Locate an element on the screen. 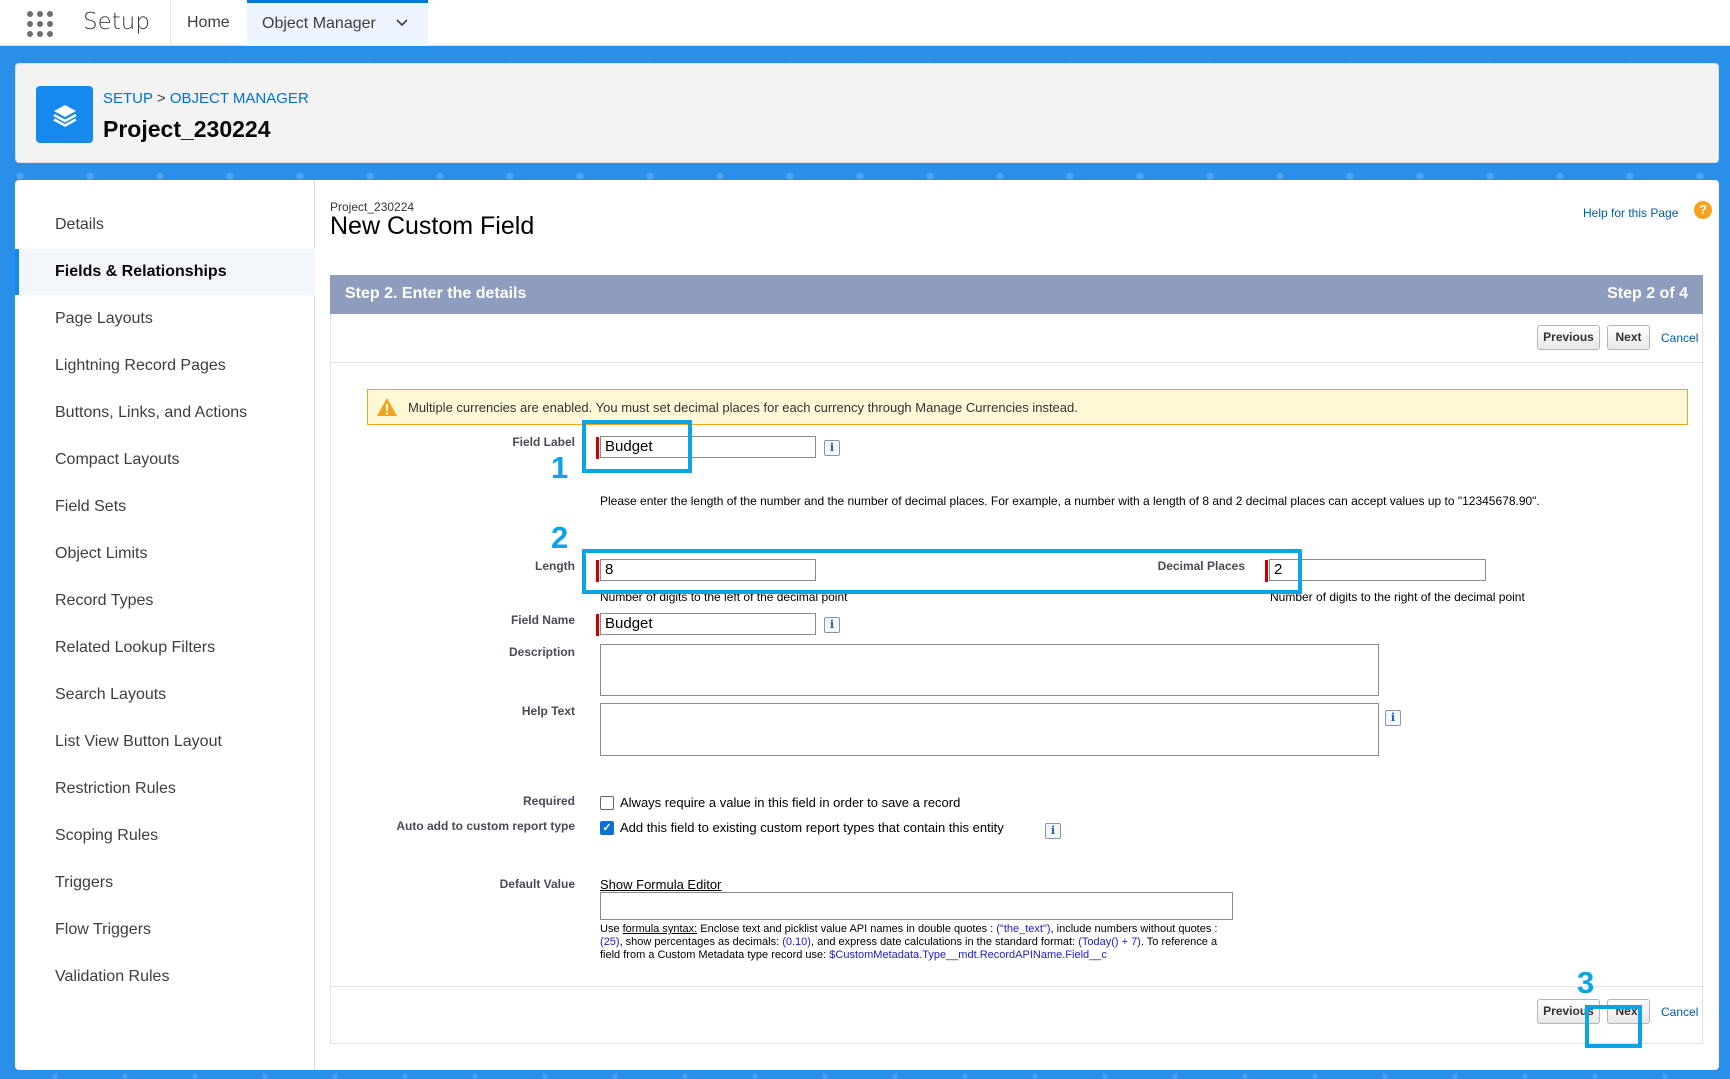 This screenshot has height=1079, width=1730. cancel-link-bottom: Cancel is located at coordinates (1679, 1012).